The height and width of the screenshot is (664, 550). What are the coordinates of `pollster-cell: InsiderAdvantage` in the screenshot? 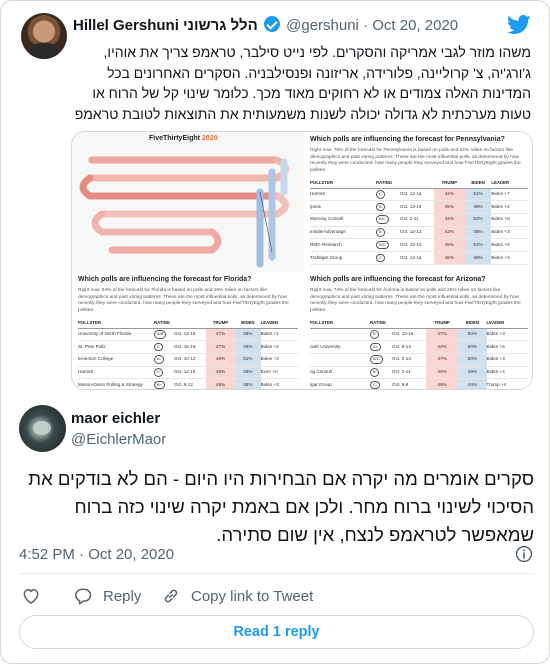 It's located at (343, 233).